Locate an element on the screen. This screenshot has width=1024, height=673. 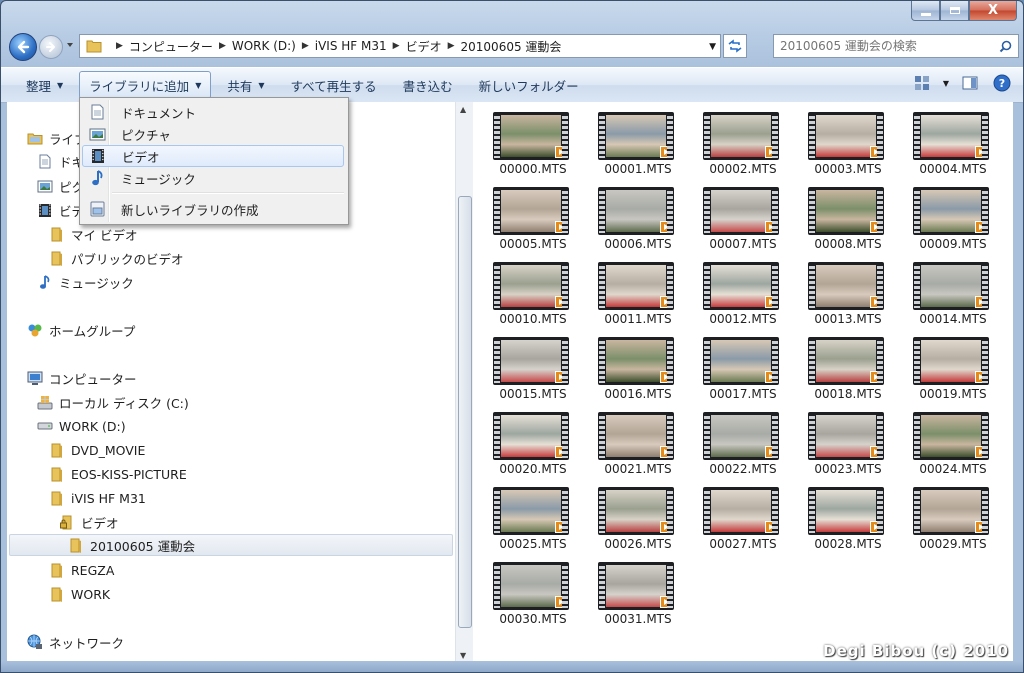
video-file-item: 00005.MTS is located at coordinates (533, 216).